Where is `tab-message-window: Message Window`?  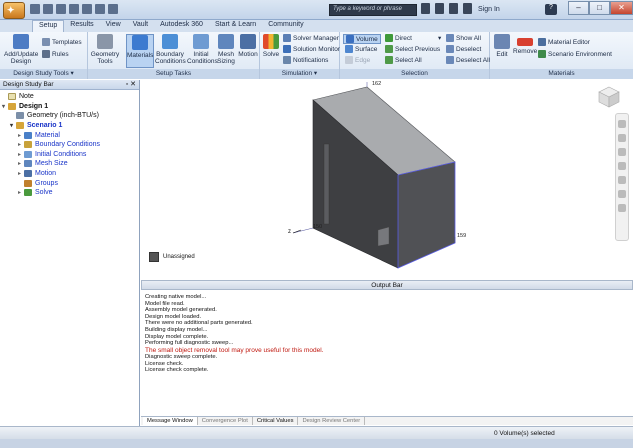
tab-message-window: Message Window is located at coordinates (170, 421).